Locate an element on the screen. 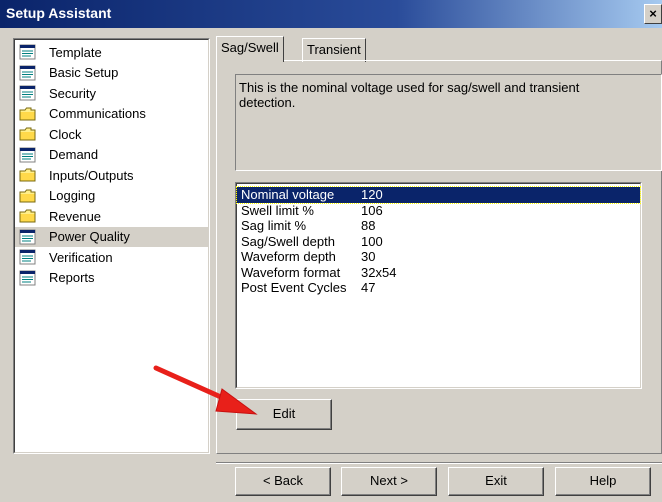 Image resolution: width=662 pixels, height=502 pixels. button-separator is located at coordinates (439, 463).